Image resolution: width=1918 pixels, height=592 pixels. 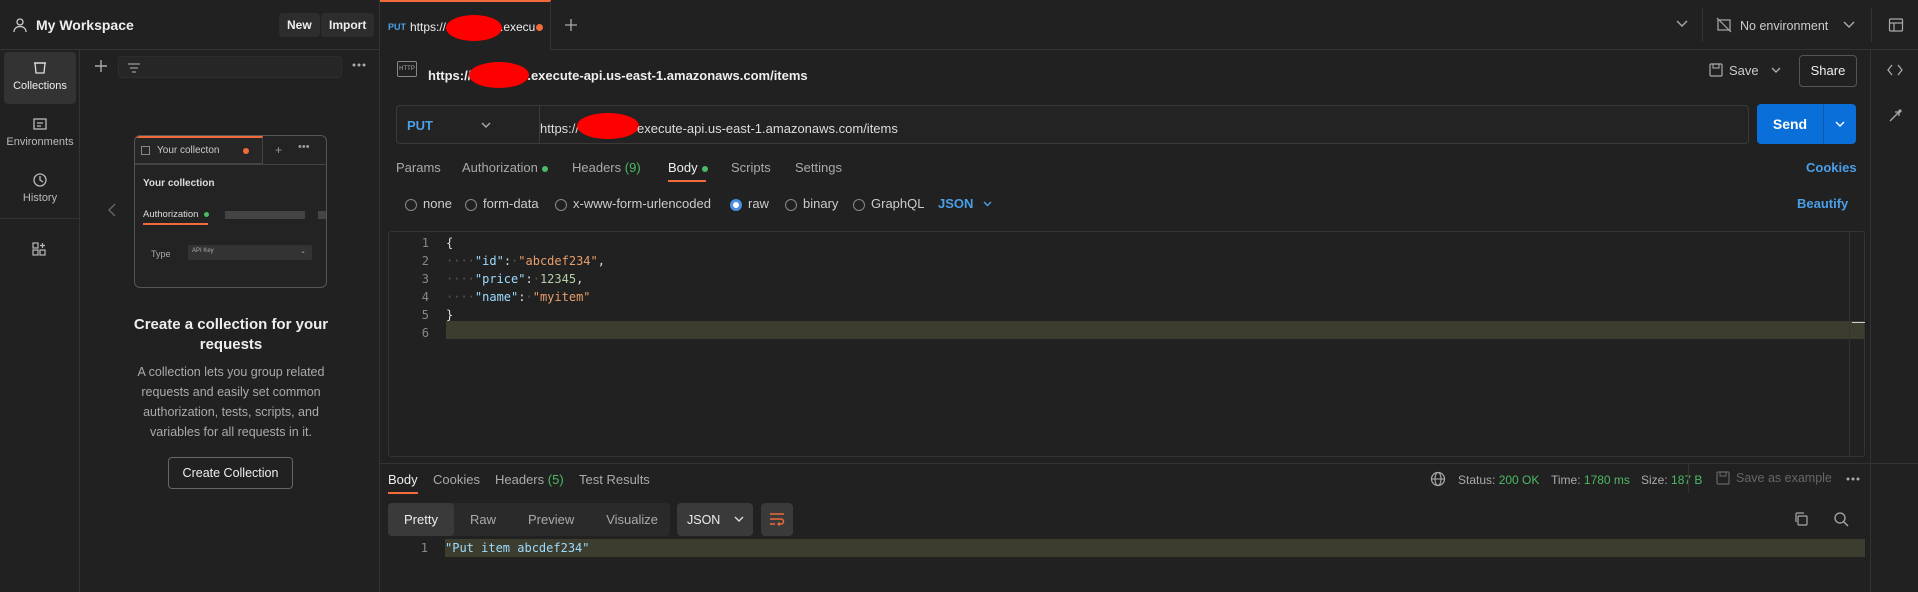 I want to click on tab-put-request: PUT https:// .execu, so click(x=465, y=25).